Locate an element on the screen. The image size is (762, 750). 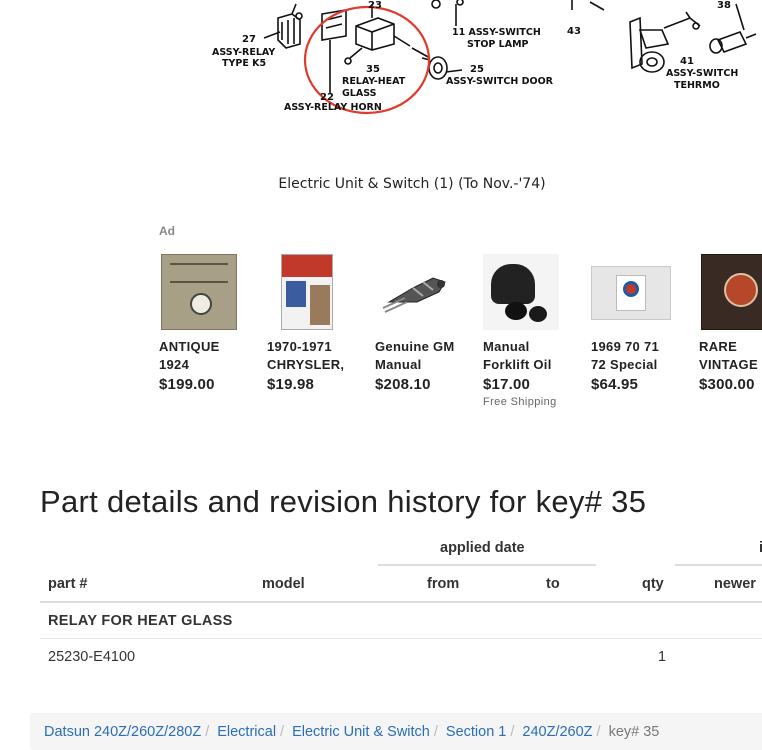
breadcrumb-electrical: Electrical is located at coordinates (246, 732).